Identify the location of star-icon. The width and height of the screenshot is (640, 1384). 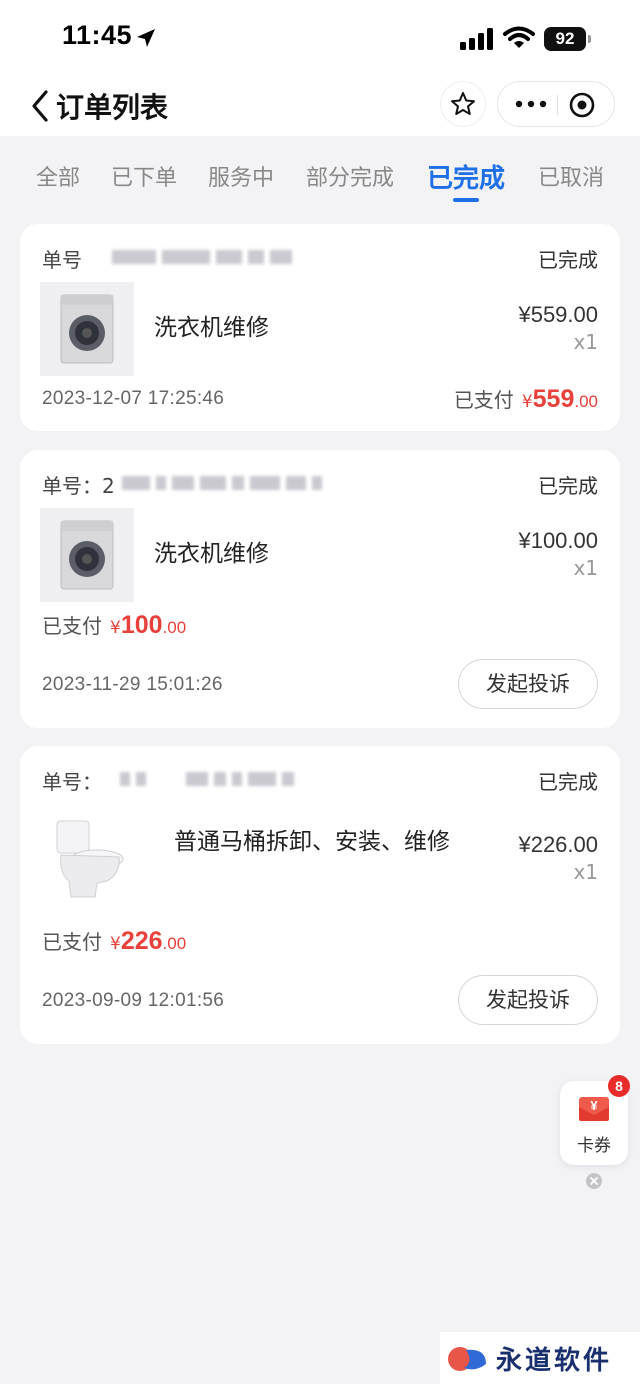
(463, 103).